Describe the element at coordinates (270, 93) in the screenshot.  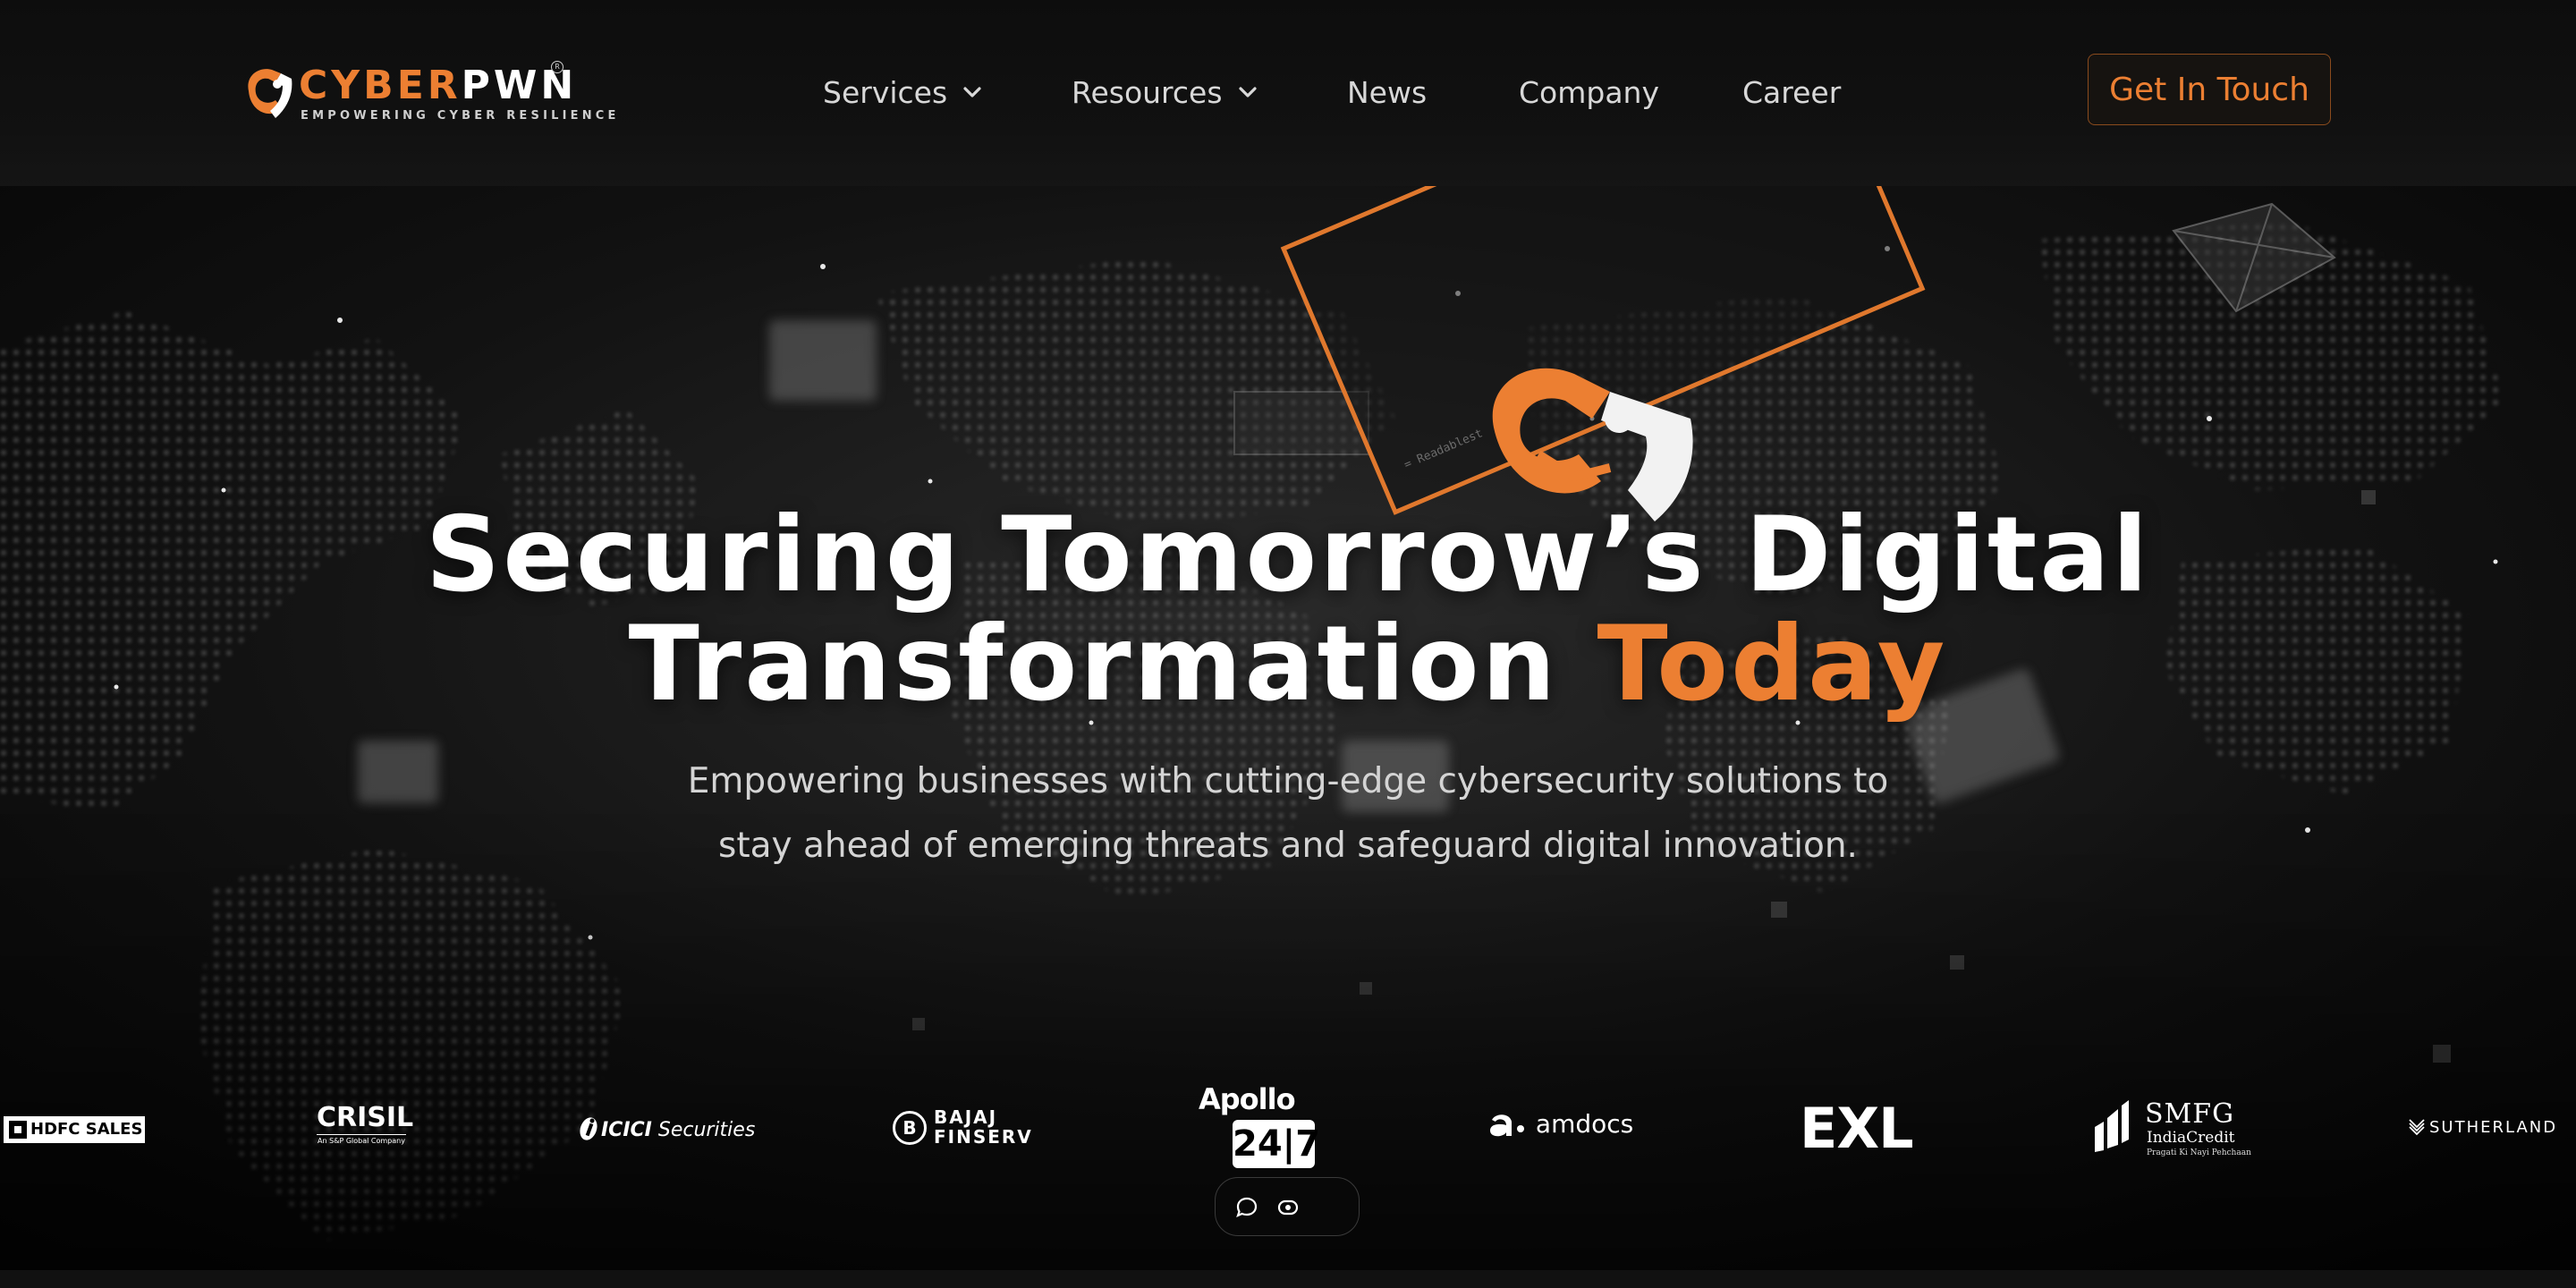
I see `shield-logo-icon` at that location.